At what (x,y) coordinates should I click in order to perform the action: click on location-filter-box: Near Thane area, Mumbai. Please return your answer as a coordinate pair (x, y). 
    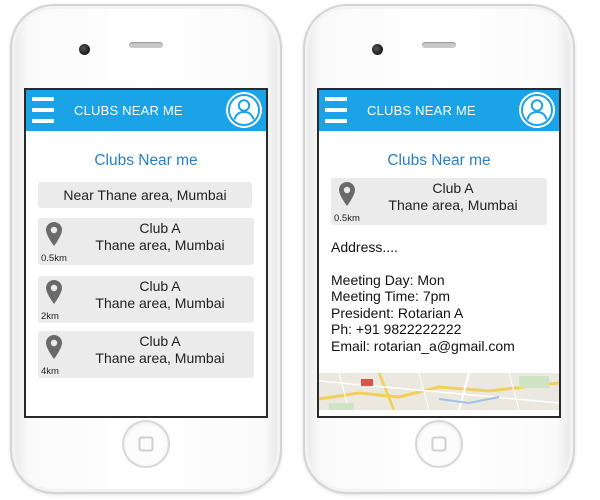
    Looking at the image, I should click on (145, 195).